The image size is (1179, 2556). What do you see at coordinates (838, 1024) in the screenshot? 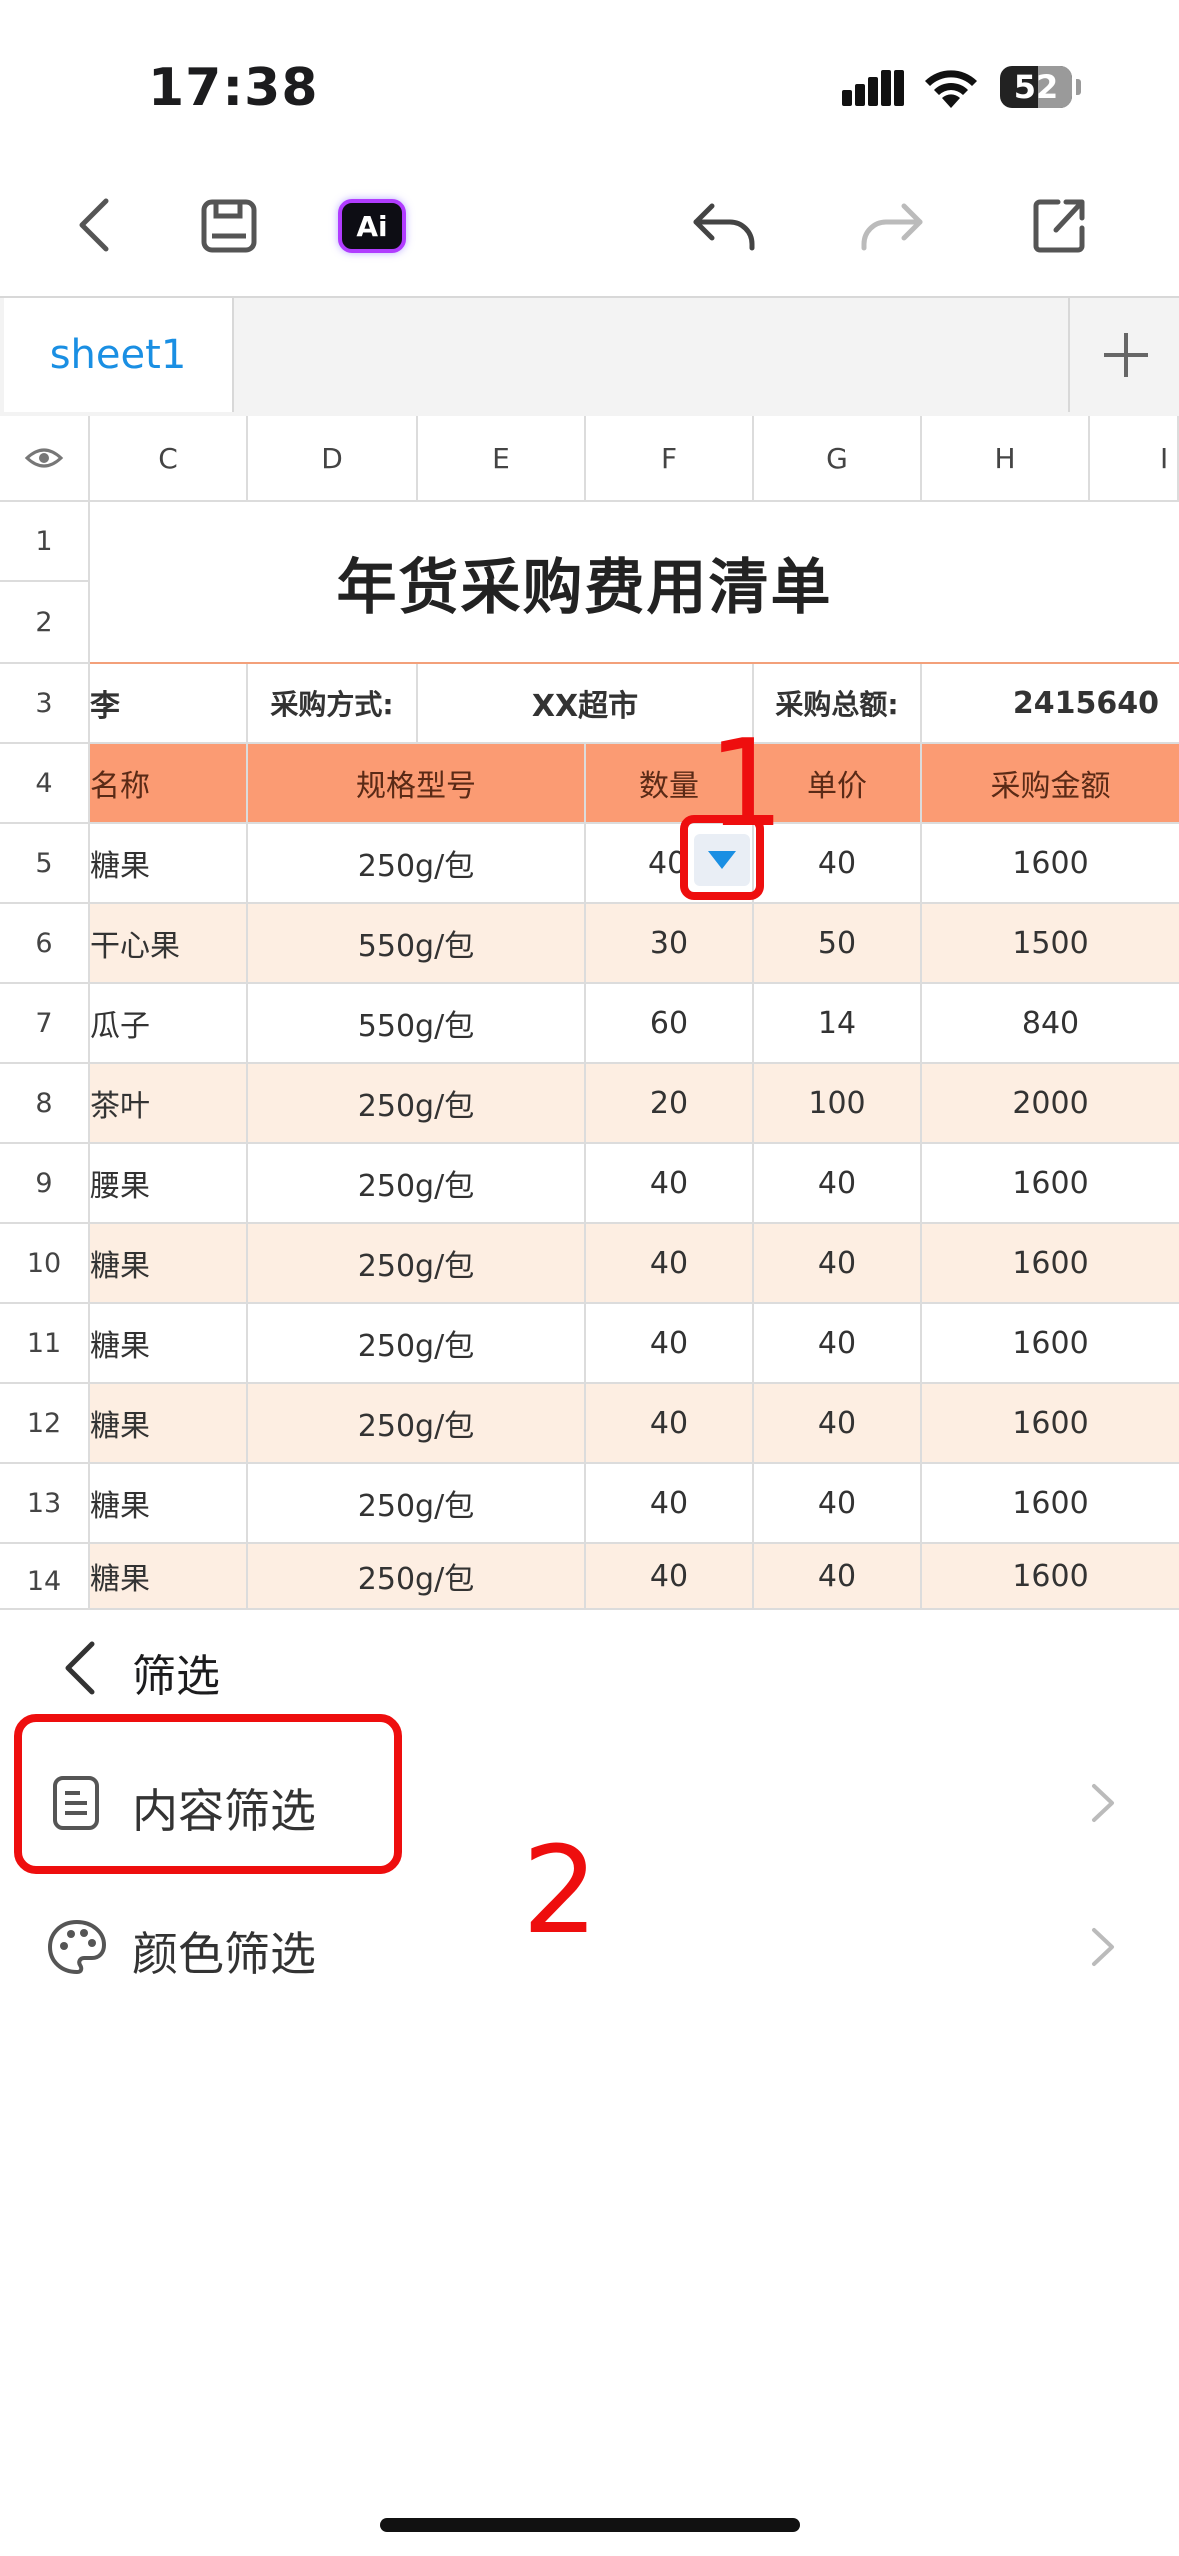
I see `cell-price: 14` at bounding box center [838, 1024].